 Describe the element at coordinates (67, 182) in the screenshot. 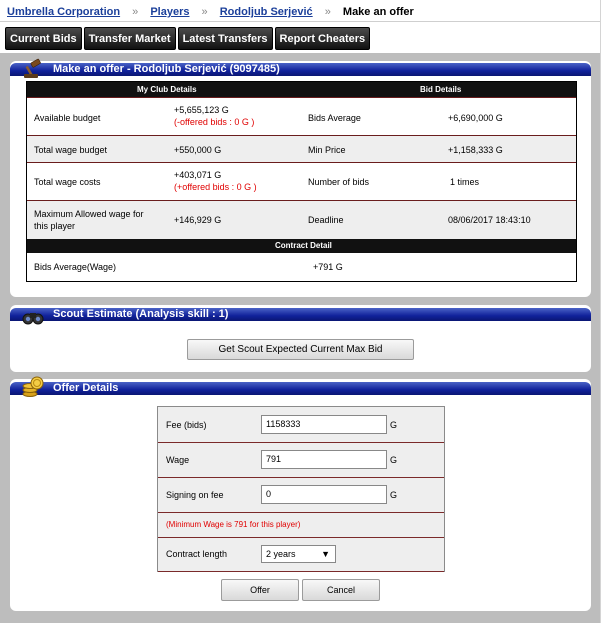

I see `total-wage-costs-label: Total wage costs` at that location.